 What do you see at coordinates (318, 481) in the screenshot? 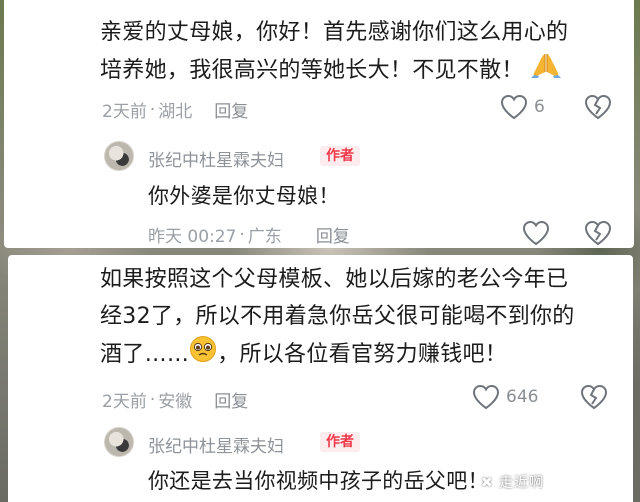
I see `author-reply-text: 你还是去当你视频中孩子的岳父吧！` at bounding box center [318, 481].